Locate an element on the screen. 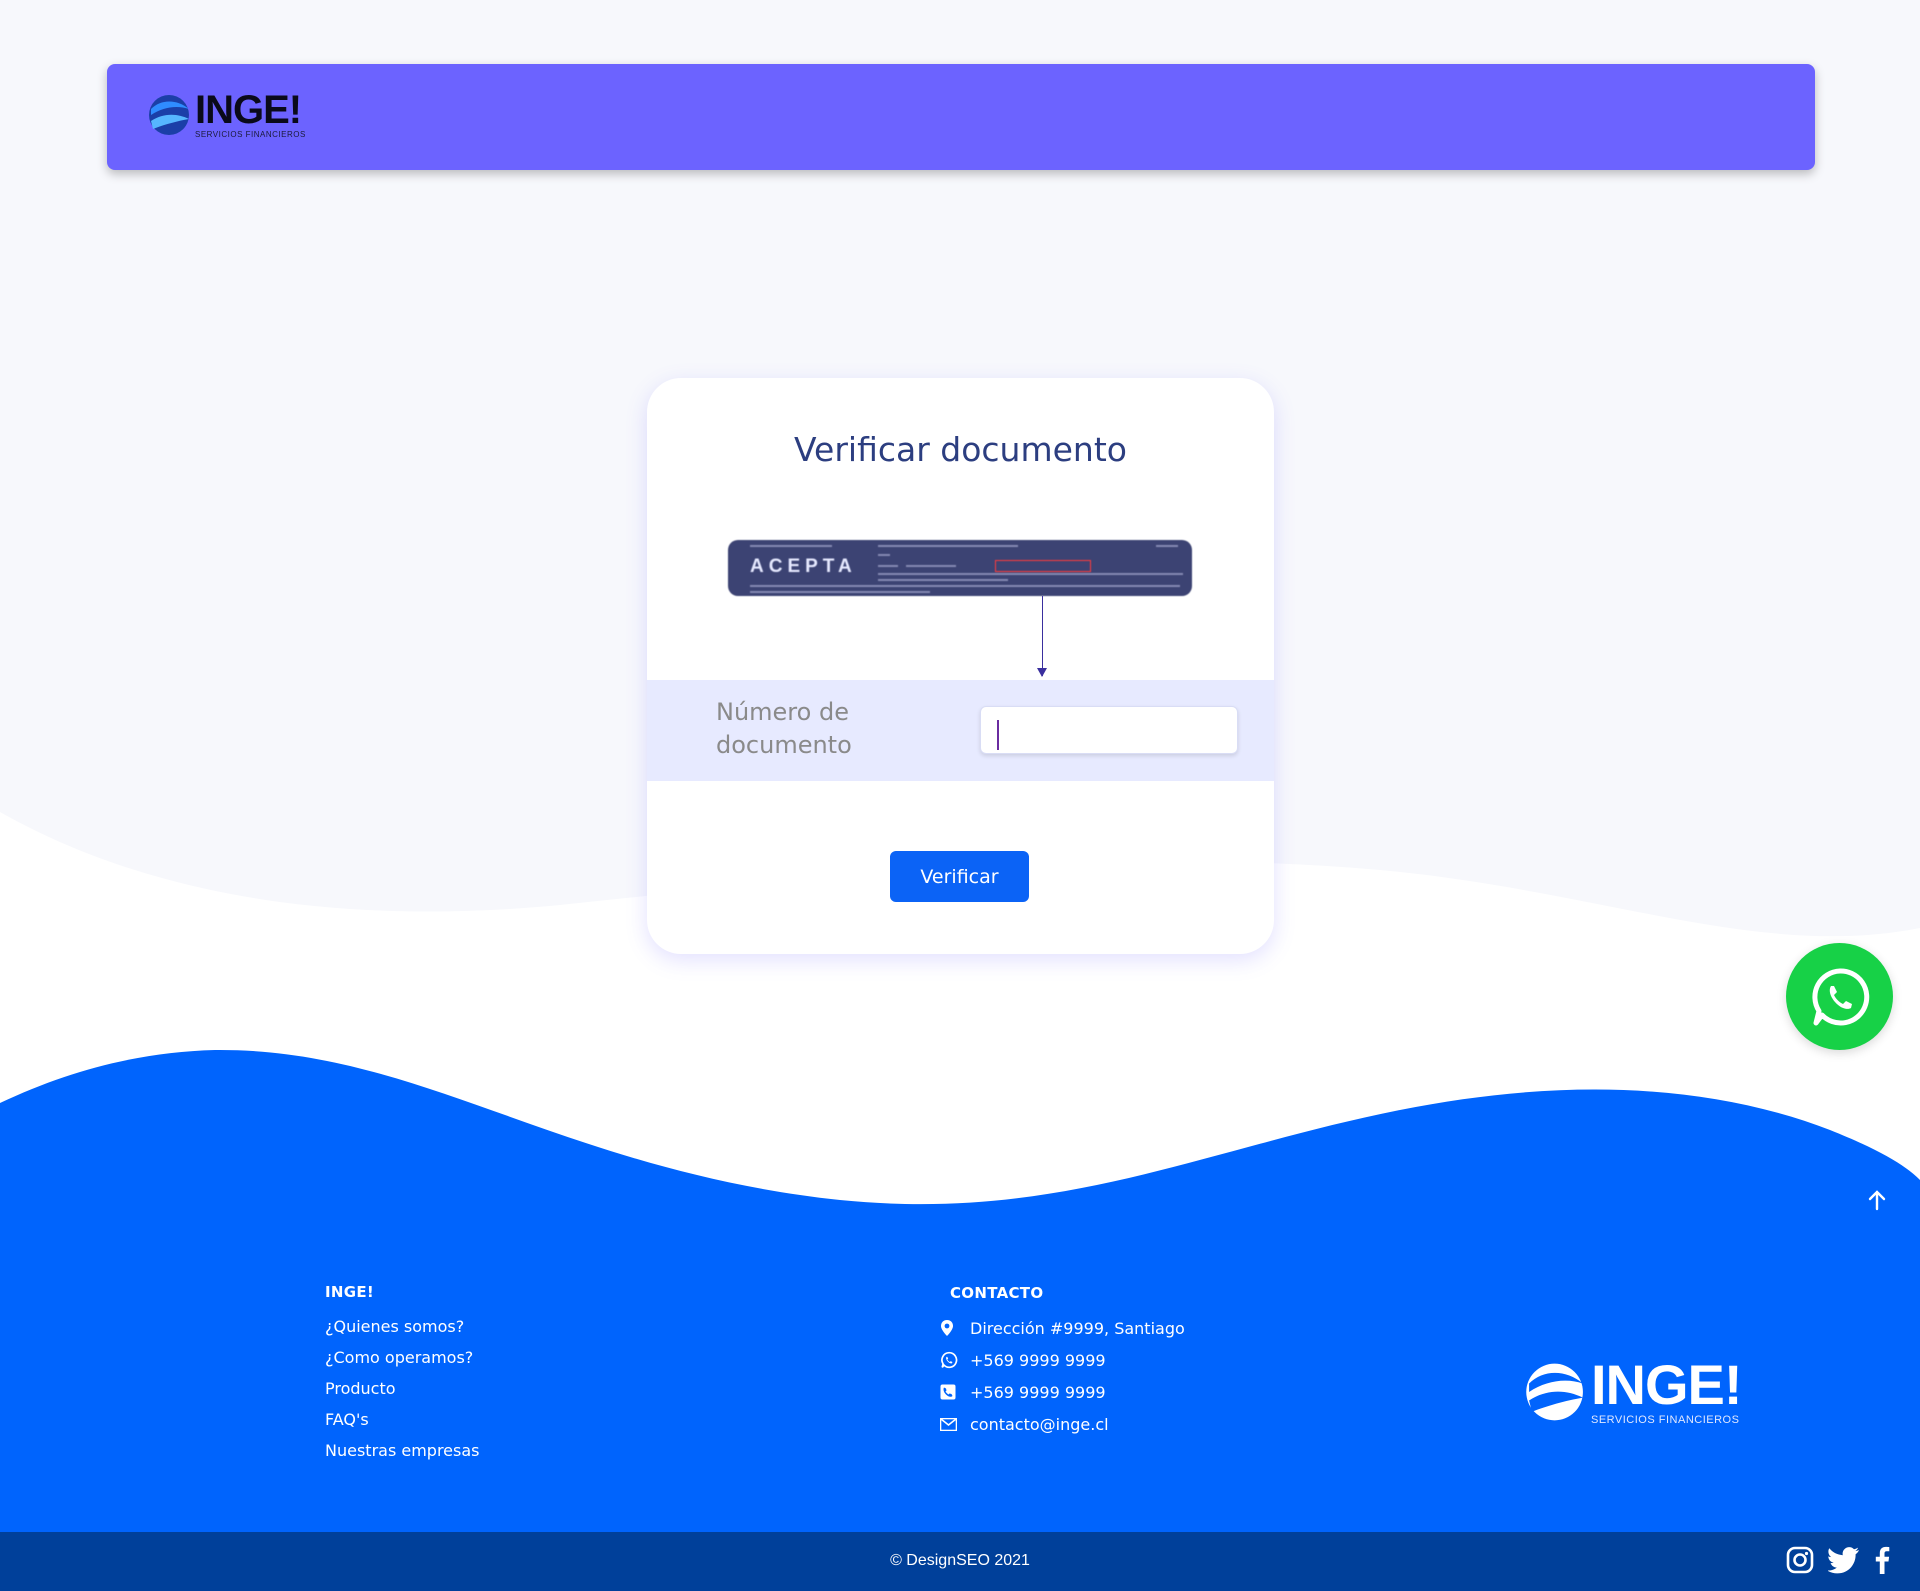 This screenshot has width=1920, height=1591. logo-tagline: SERVICIOS FINANCIEROS is located at coordinates (250, 134).